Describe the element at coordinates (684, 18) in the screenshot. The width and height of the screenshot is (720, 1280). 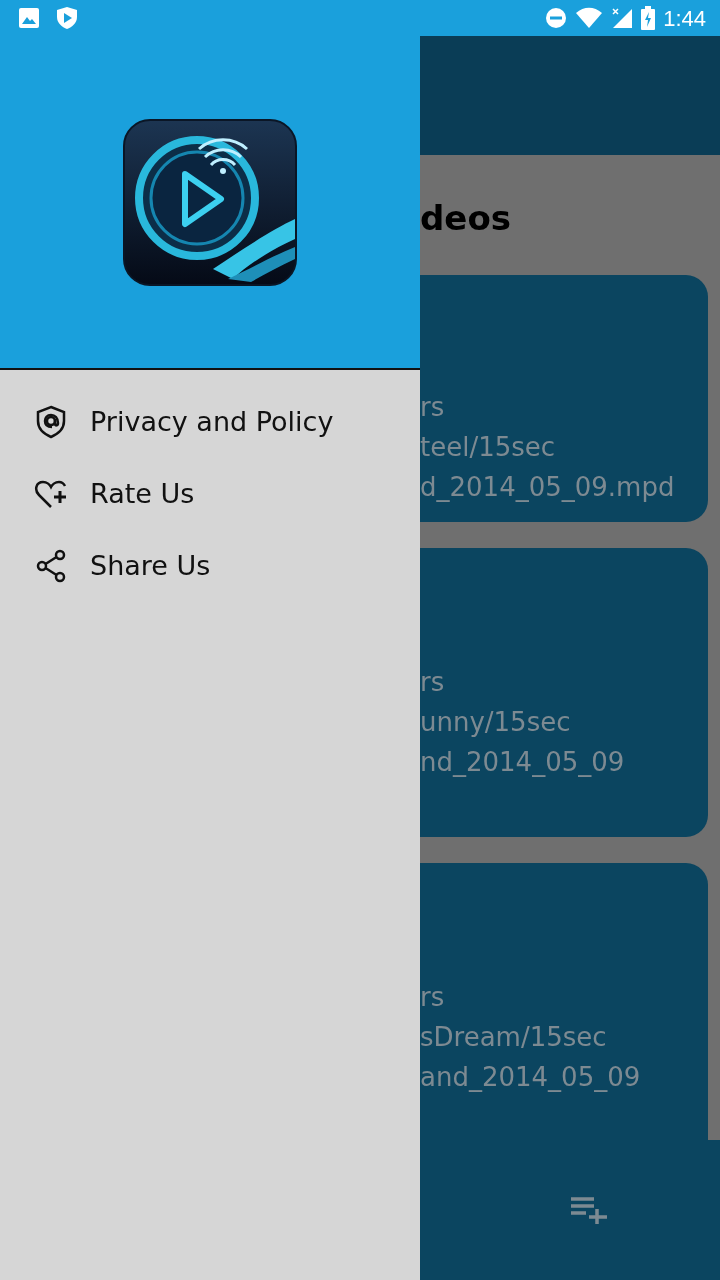
I see `clock: 1:44` at that location.